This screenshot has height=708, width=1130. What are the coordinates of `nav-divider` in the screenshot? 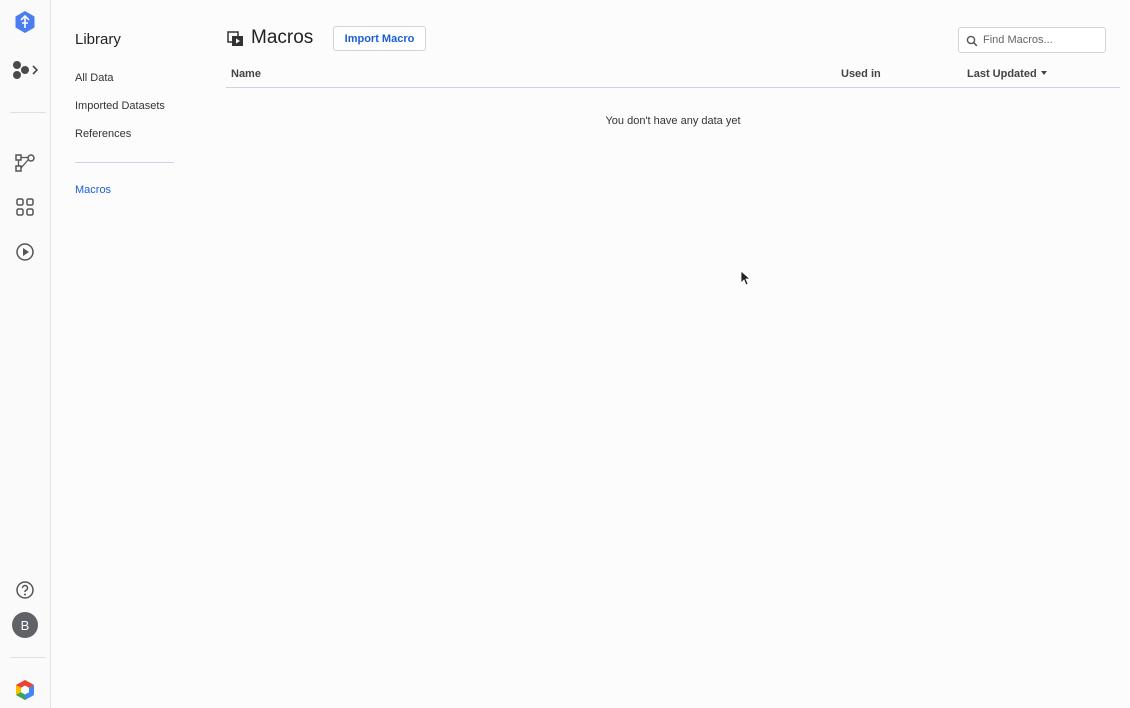 It's located at (124, 162).